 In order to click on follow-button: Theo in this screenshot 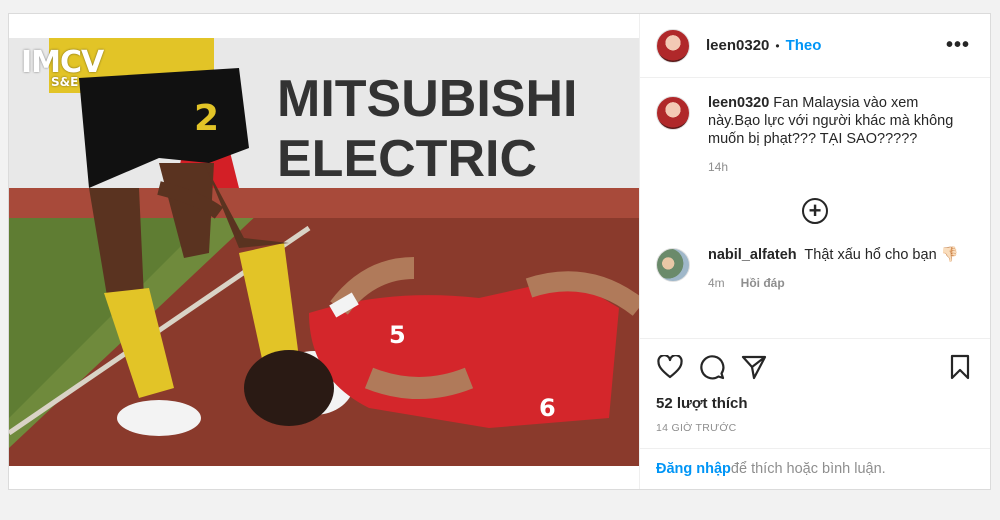, I will do `click(804, 45)`.